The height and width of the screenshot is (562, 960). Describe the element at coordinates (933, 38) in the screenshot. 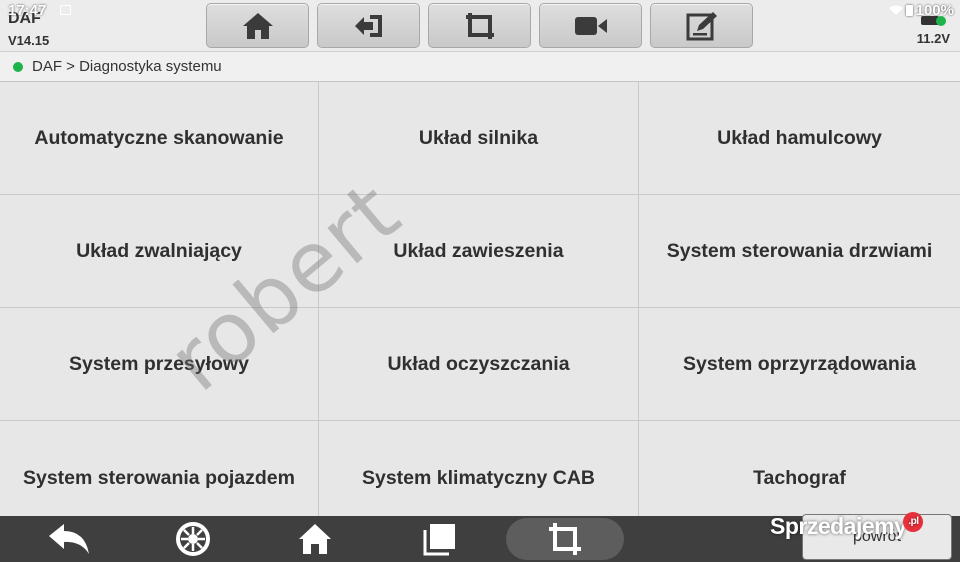

I see `battery-voltage: 11.2V` at that location.